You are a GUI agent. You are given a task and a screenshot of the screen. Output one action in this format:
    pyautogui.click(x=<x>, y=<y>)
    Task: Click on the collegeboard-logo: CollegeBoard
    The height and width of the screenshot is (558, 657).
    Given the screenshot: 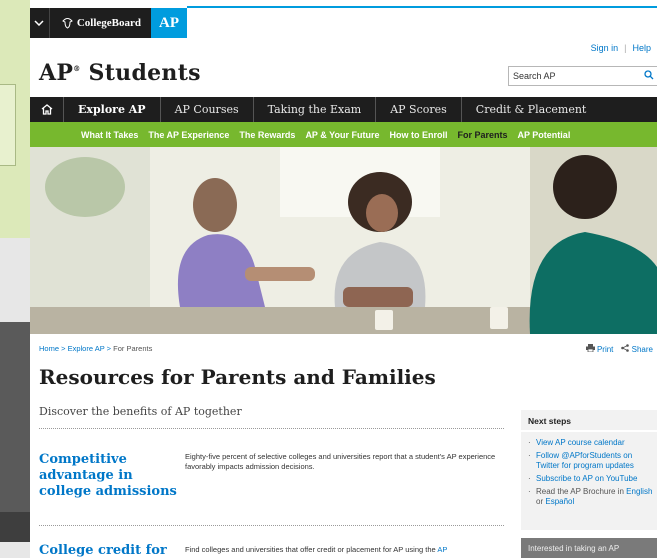 What is the action you would take?
    pyautogui.click(x=100, y=23)
    